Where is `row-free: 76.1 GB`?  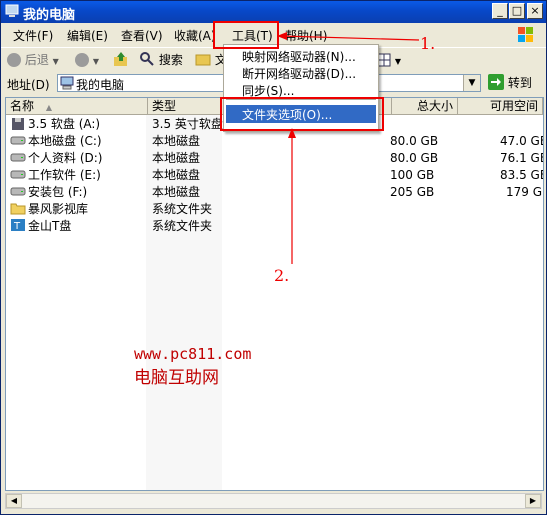
row-free: 76.1 GB is located at coordinates (522, 158).